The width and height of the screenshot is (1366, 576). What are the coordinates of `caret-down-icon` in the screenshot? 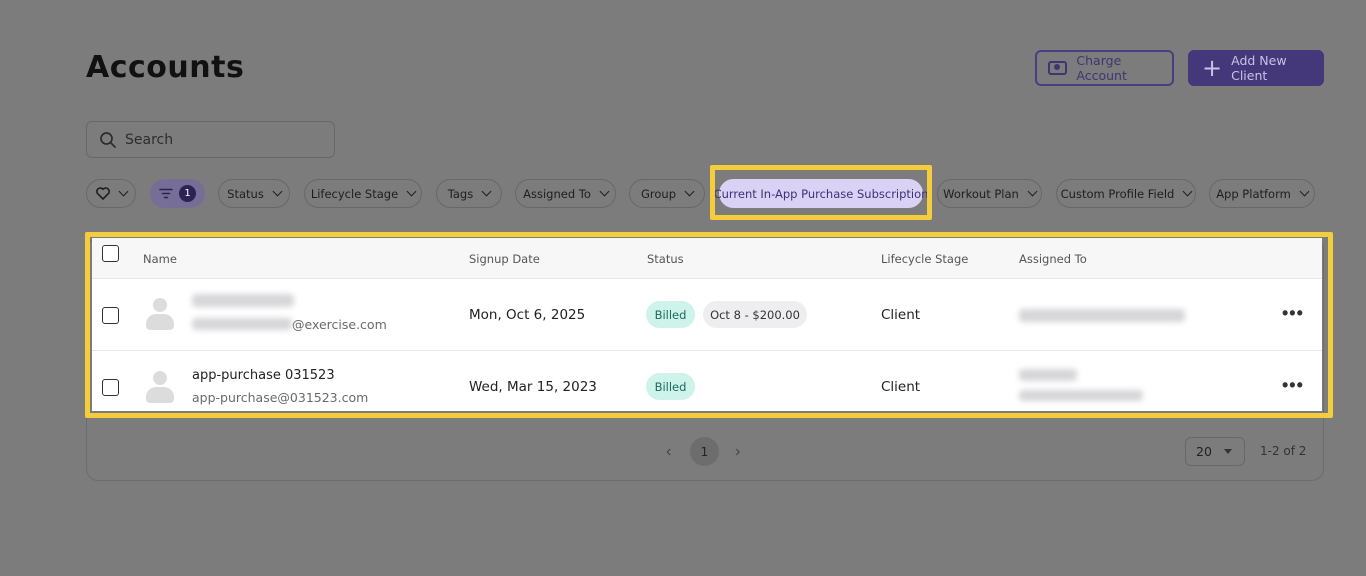 It's located at (1227, 451).